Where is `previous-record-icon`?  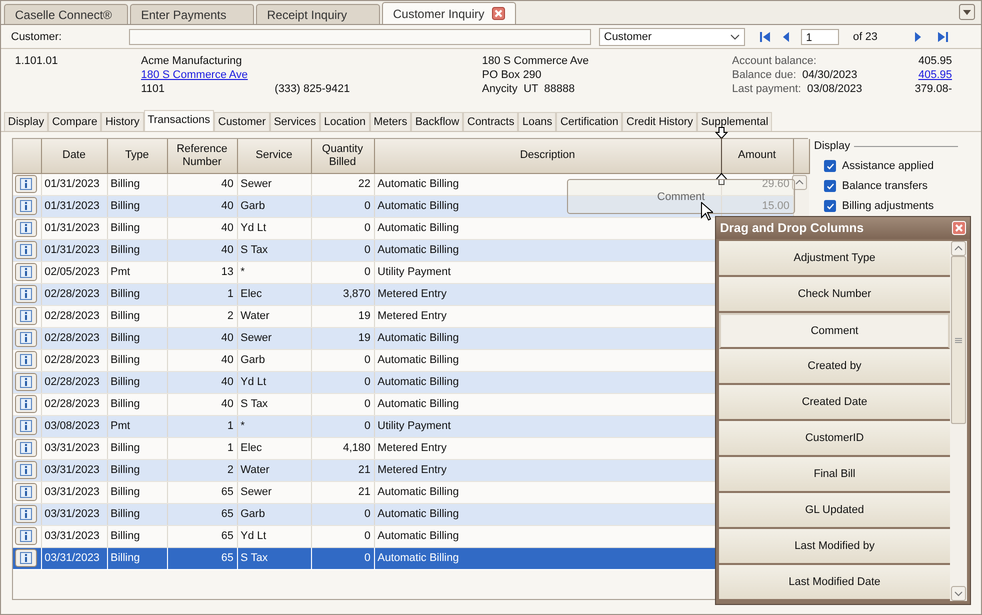
previous-record-icon is located at coordinates (786, 36).